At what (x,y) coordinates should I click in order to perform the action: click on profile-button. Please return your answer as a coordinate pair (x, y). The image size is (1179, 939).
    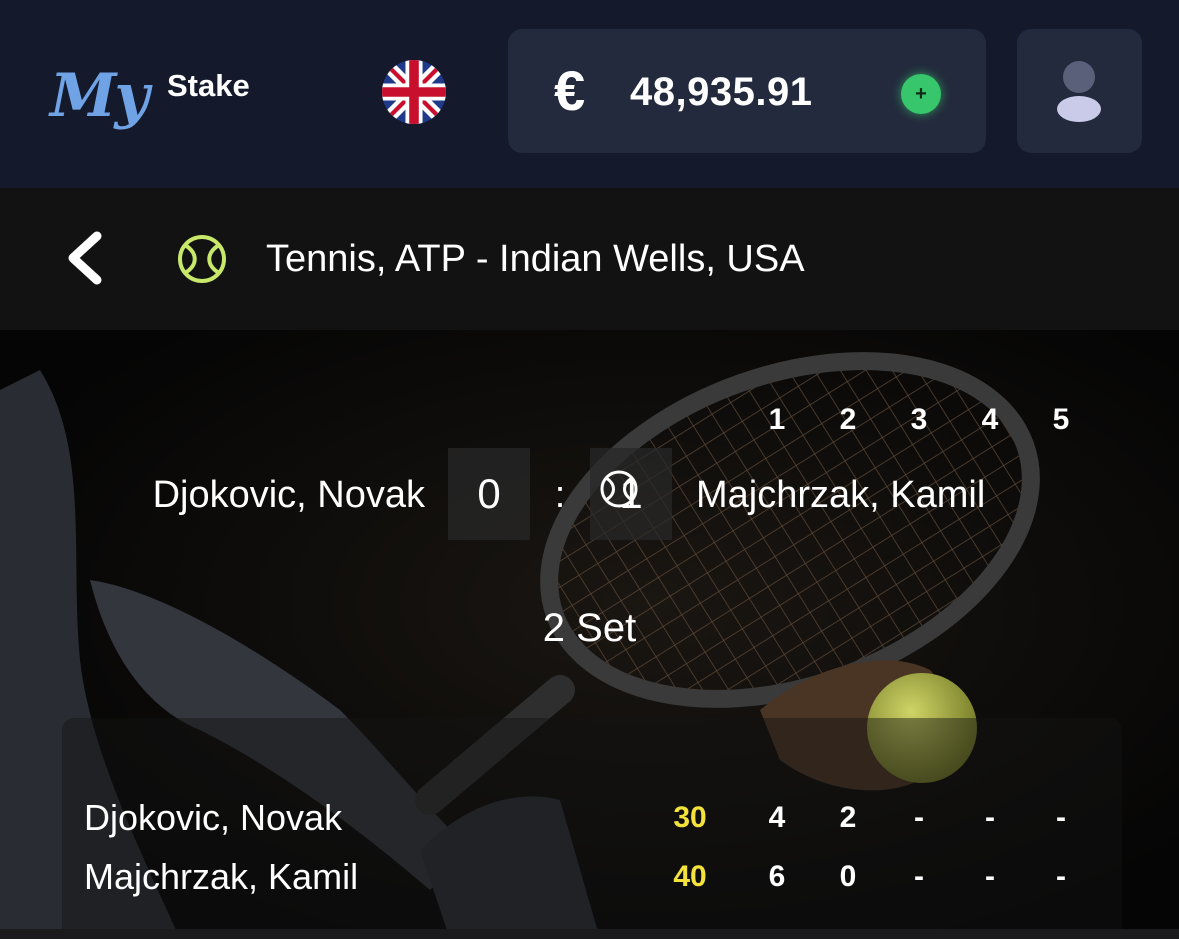
    Looking at the image, I should click on (1079, 91).